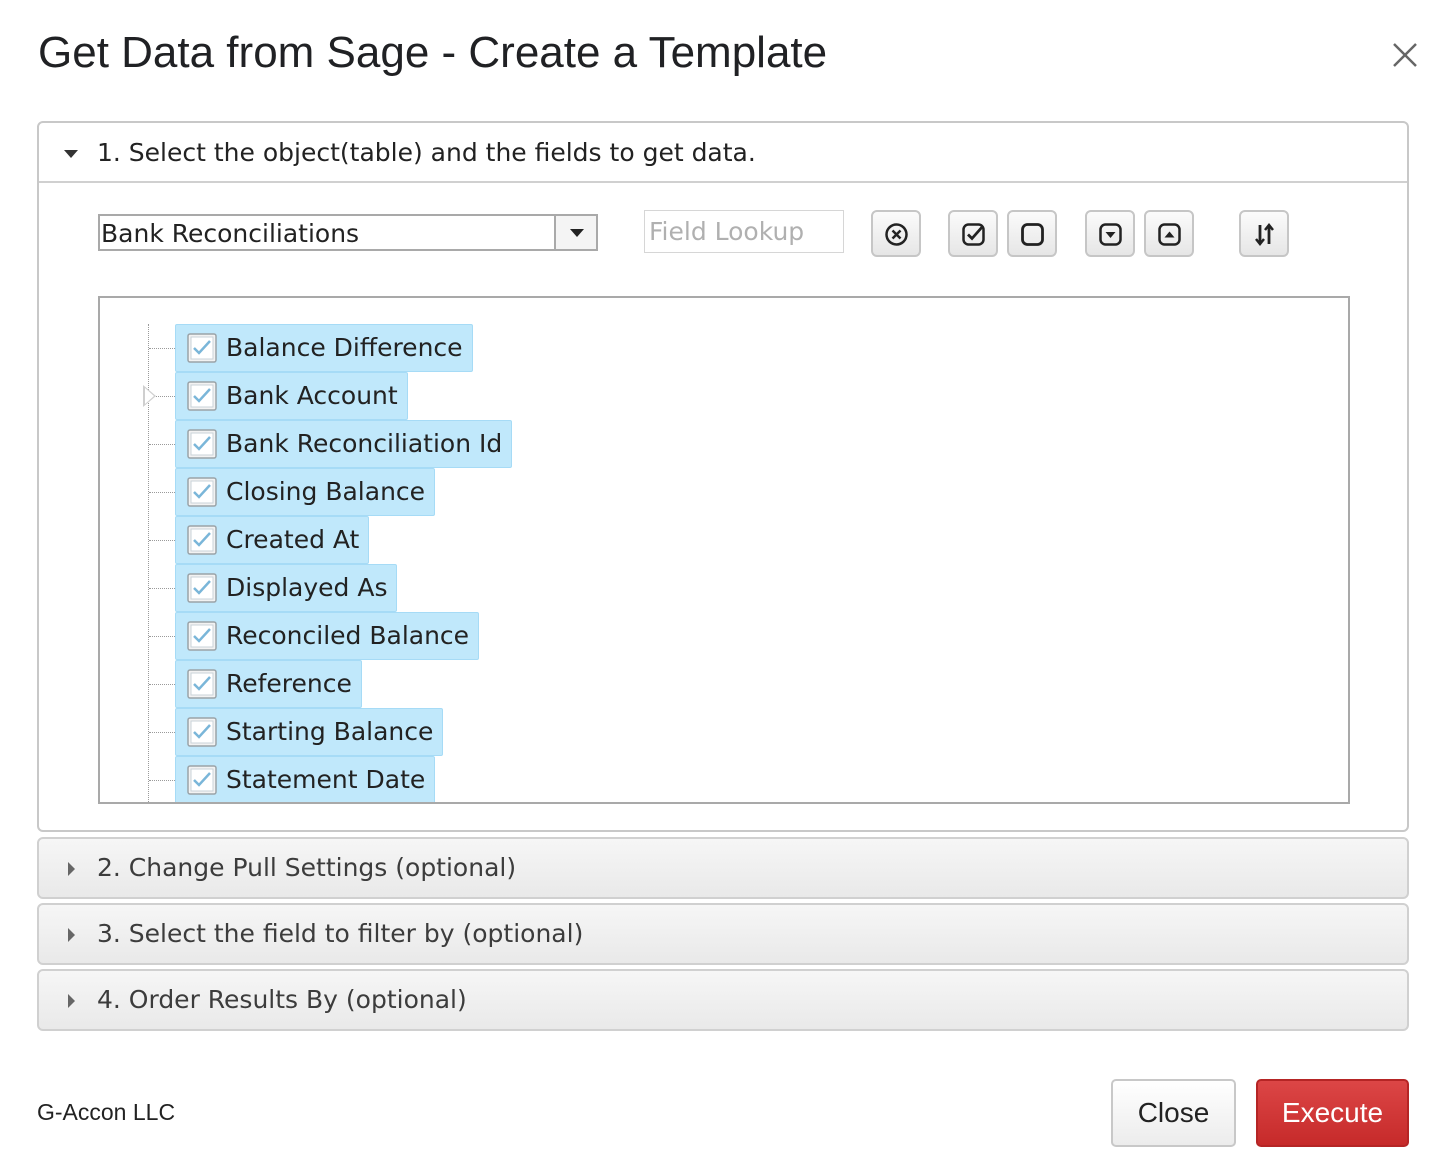  What do you see at coordinates (724, 684) in the screenshot?
I see `tree-item: Reference` at bounding box center [724, 684].